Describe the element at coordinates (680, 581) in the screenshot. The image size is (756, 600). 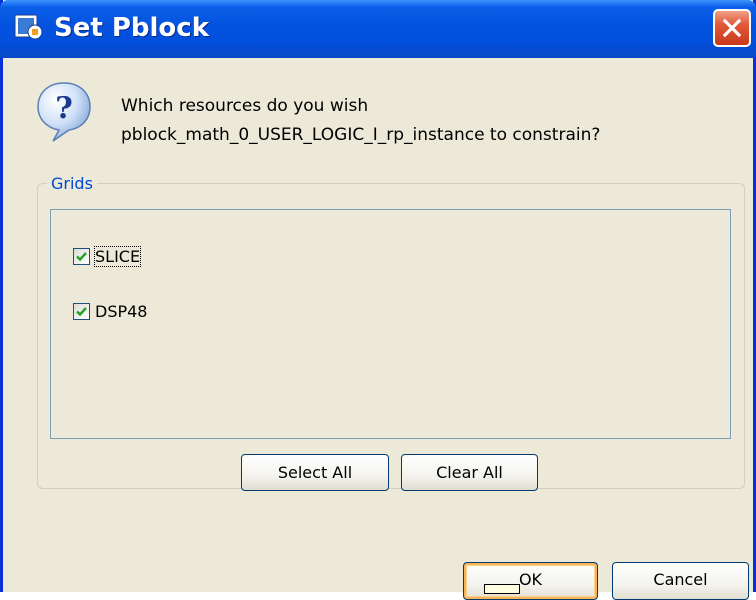
I see `cancel-button: Cancel` at that location.